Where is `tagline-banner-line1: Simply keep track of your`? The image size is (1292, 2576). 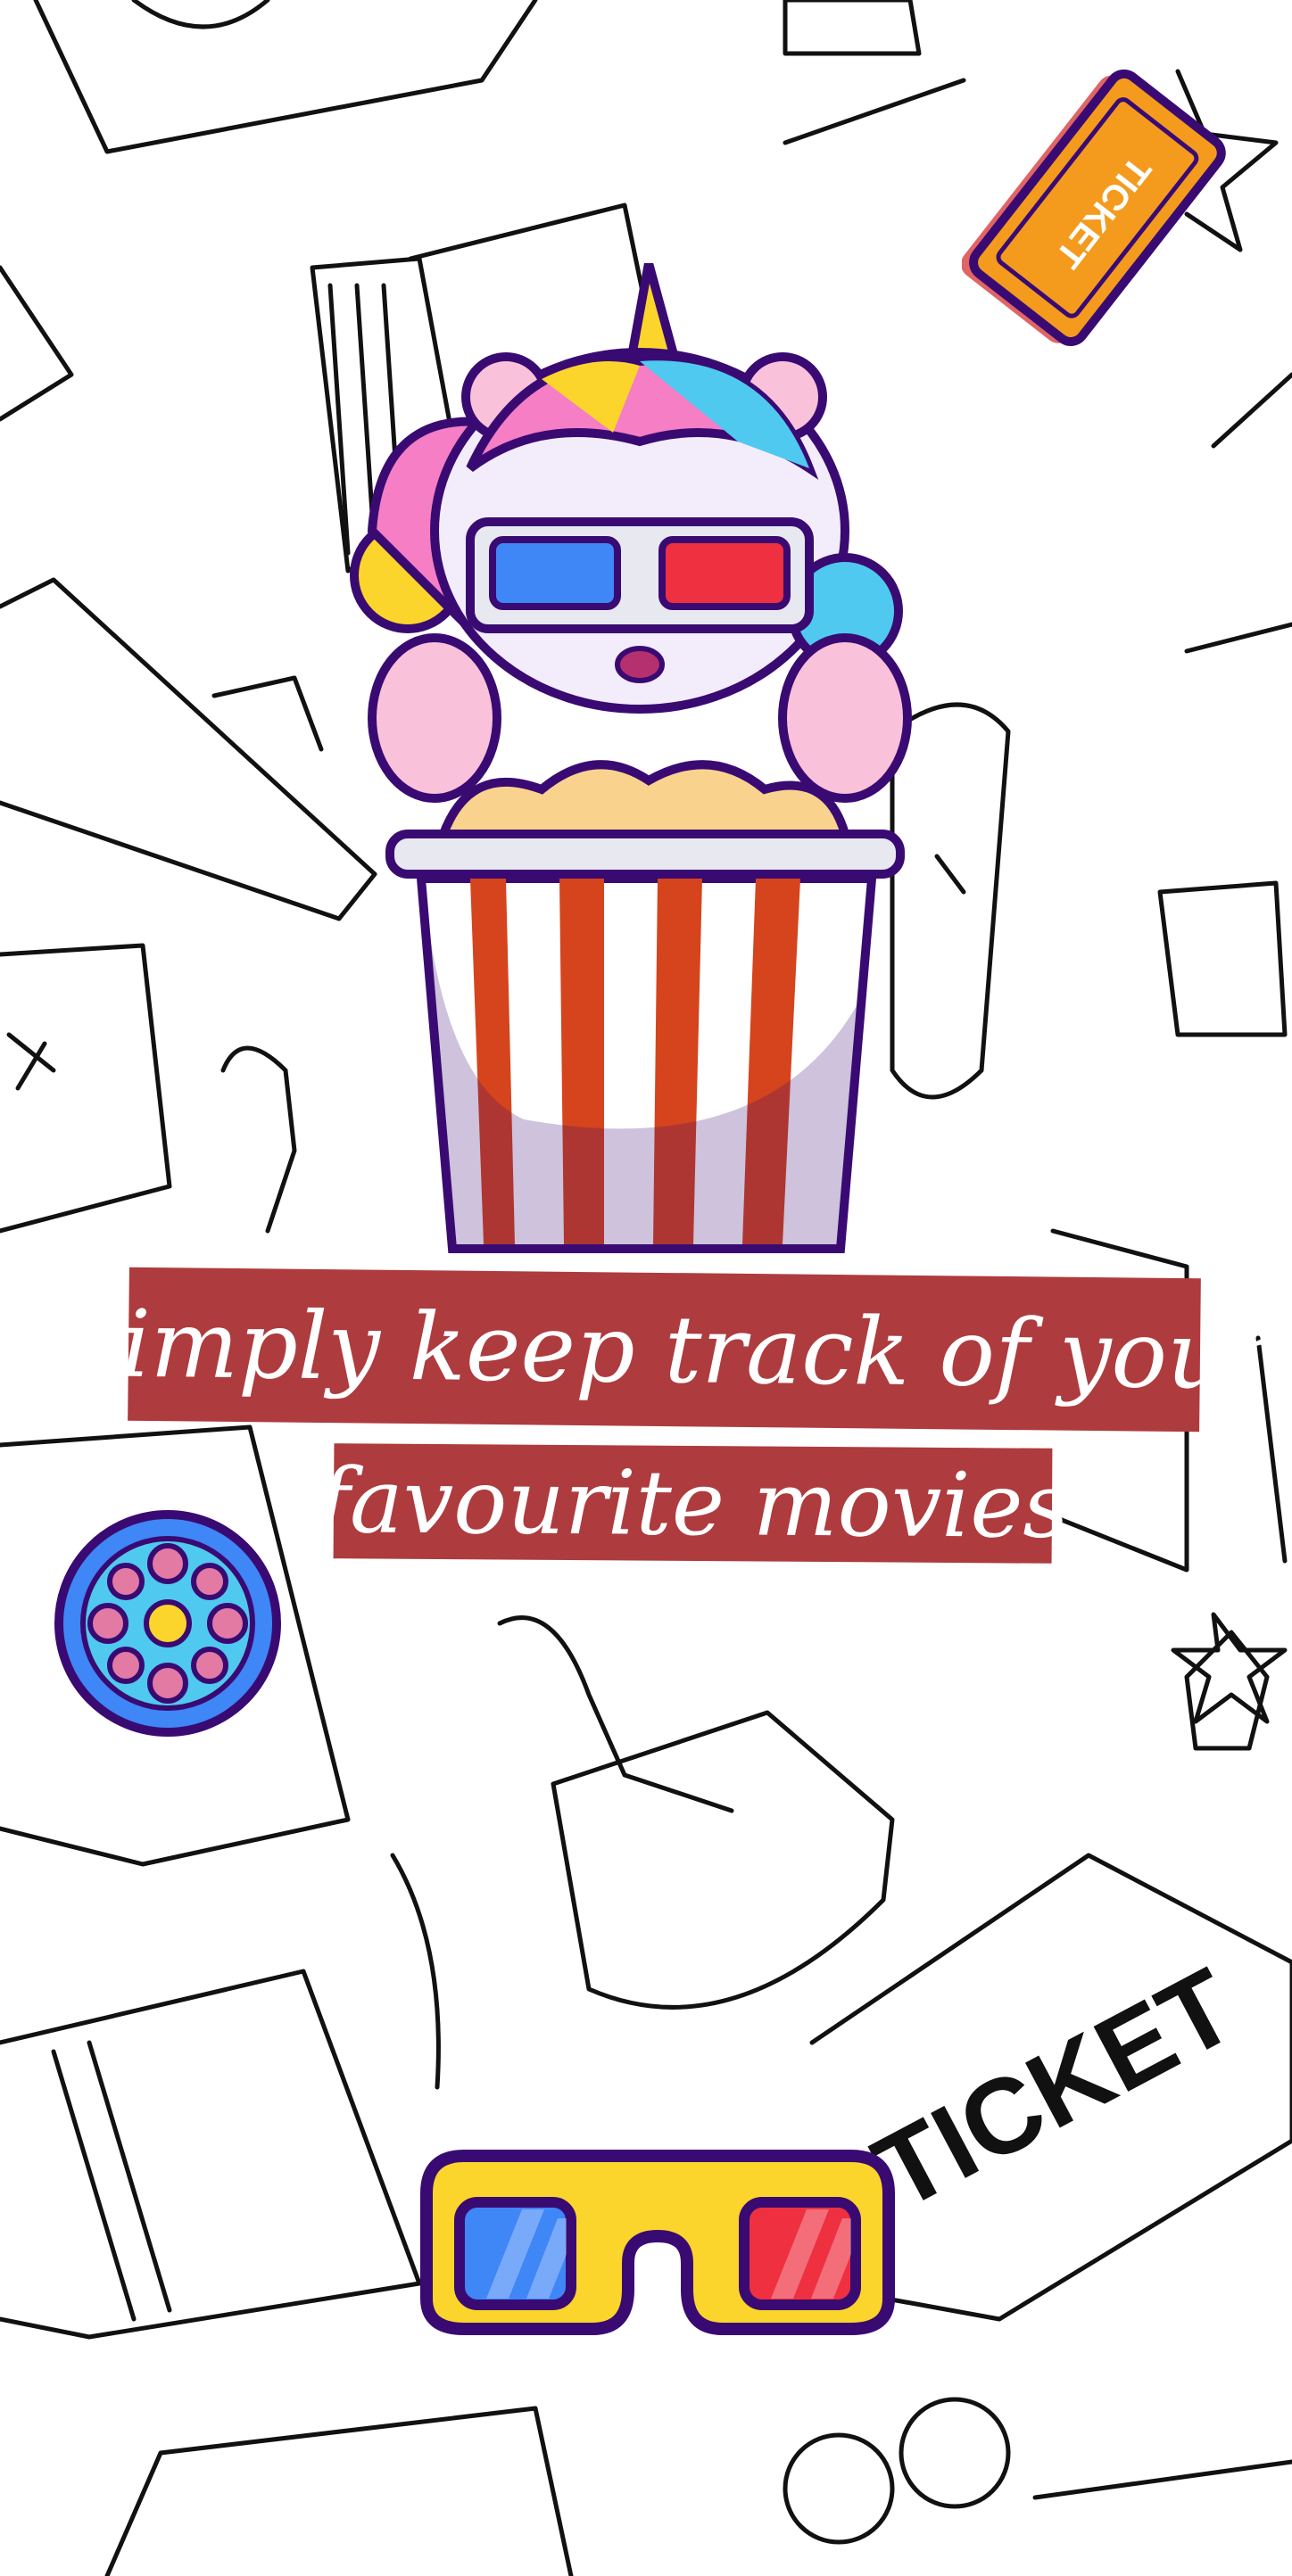 tagline-banner-line1: Simply keep track of your is located at coordinates (664, 1349).